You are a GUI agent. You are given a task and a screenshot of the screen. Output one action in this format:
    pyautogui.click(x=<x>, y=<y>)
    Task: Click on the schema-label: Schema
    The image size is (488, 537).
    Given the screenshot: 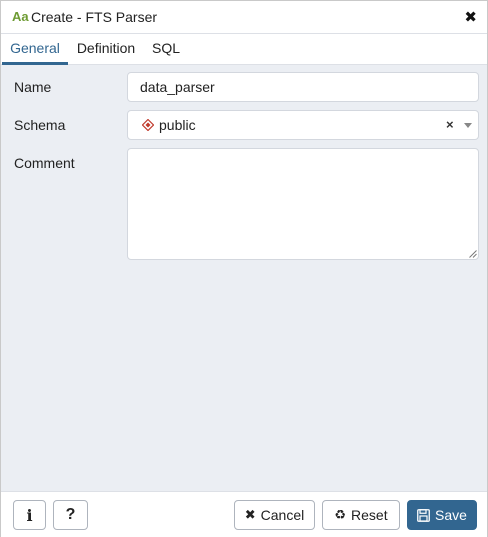 What is the action you would take?
    pyautogui.click(x=40, y=125)
    